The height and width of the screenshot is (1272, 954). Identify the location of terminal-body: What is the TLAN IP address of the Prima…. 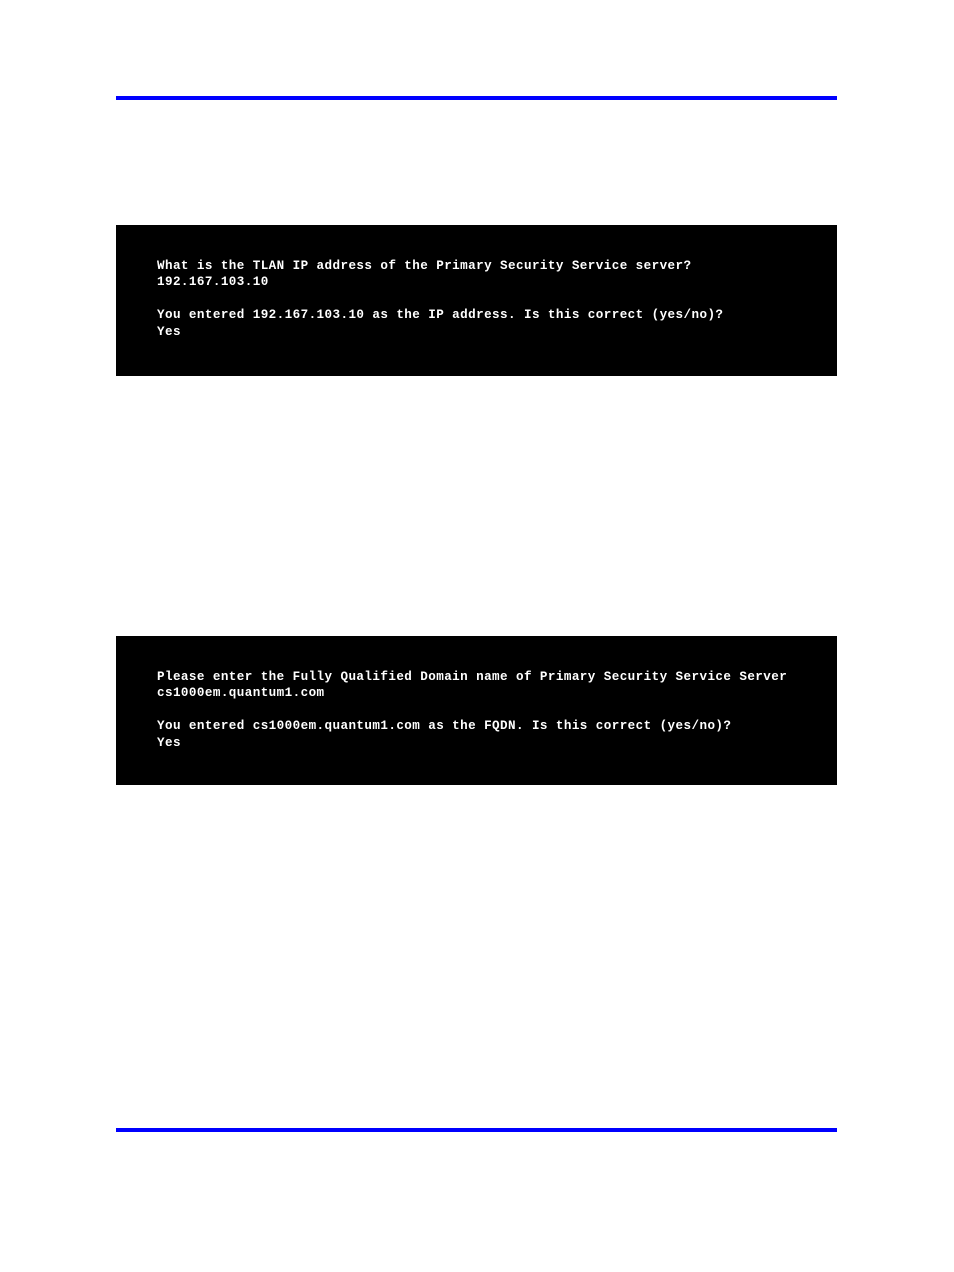
(493, 299).